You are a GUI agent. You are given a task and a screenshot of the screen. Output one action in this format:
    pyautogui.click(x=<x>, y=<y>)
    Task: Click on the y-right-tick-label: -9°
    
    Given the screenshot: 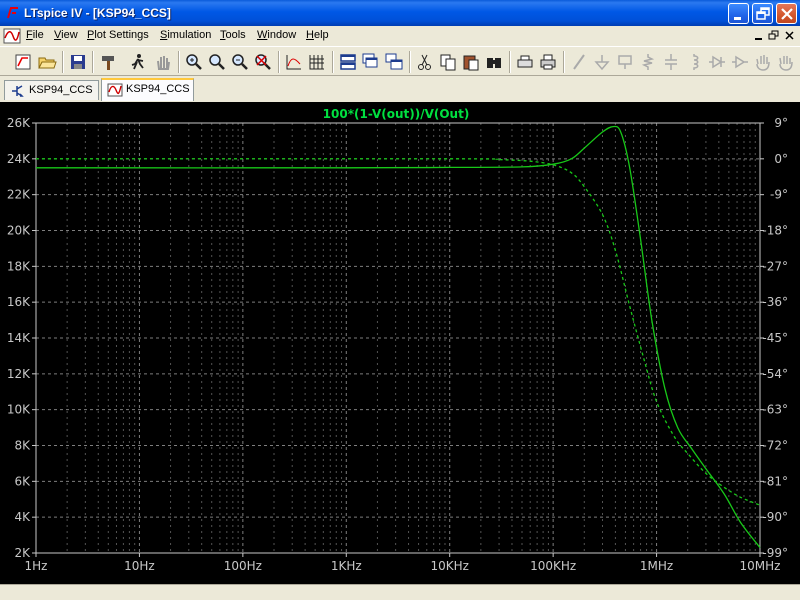 What is the action you would take?
    pyautogui.click(x=779, y=195)
    